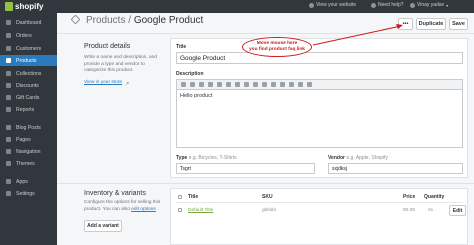  I want to click on add-variant-button: Add a variant, so click(103, 226).